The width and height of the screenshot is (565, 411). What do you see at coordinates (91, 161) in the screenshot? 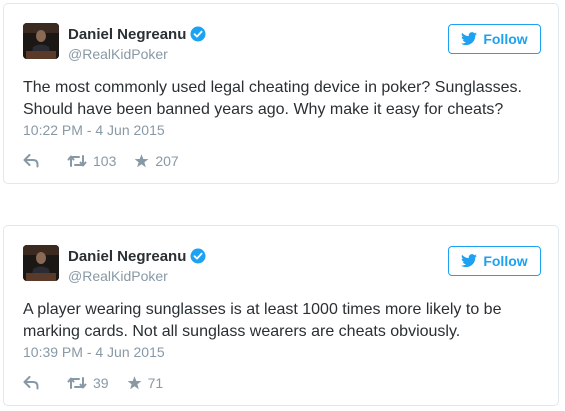
I see `retweet-button: 103` at bounding box center [91, 161].